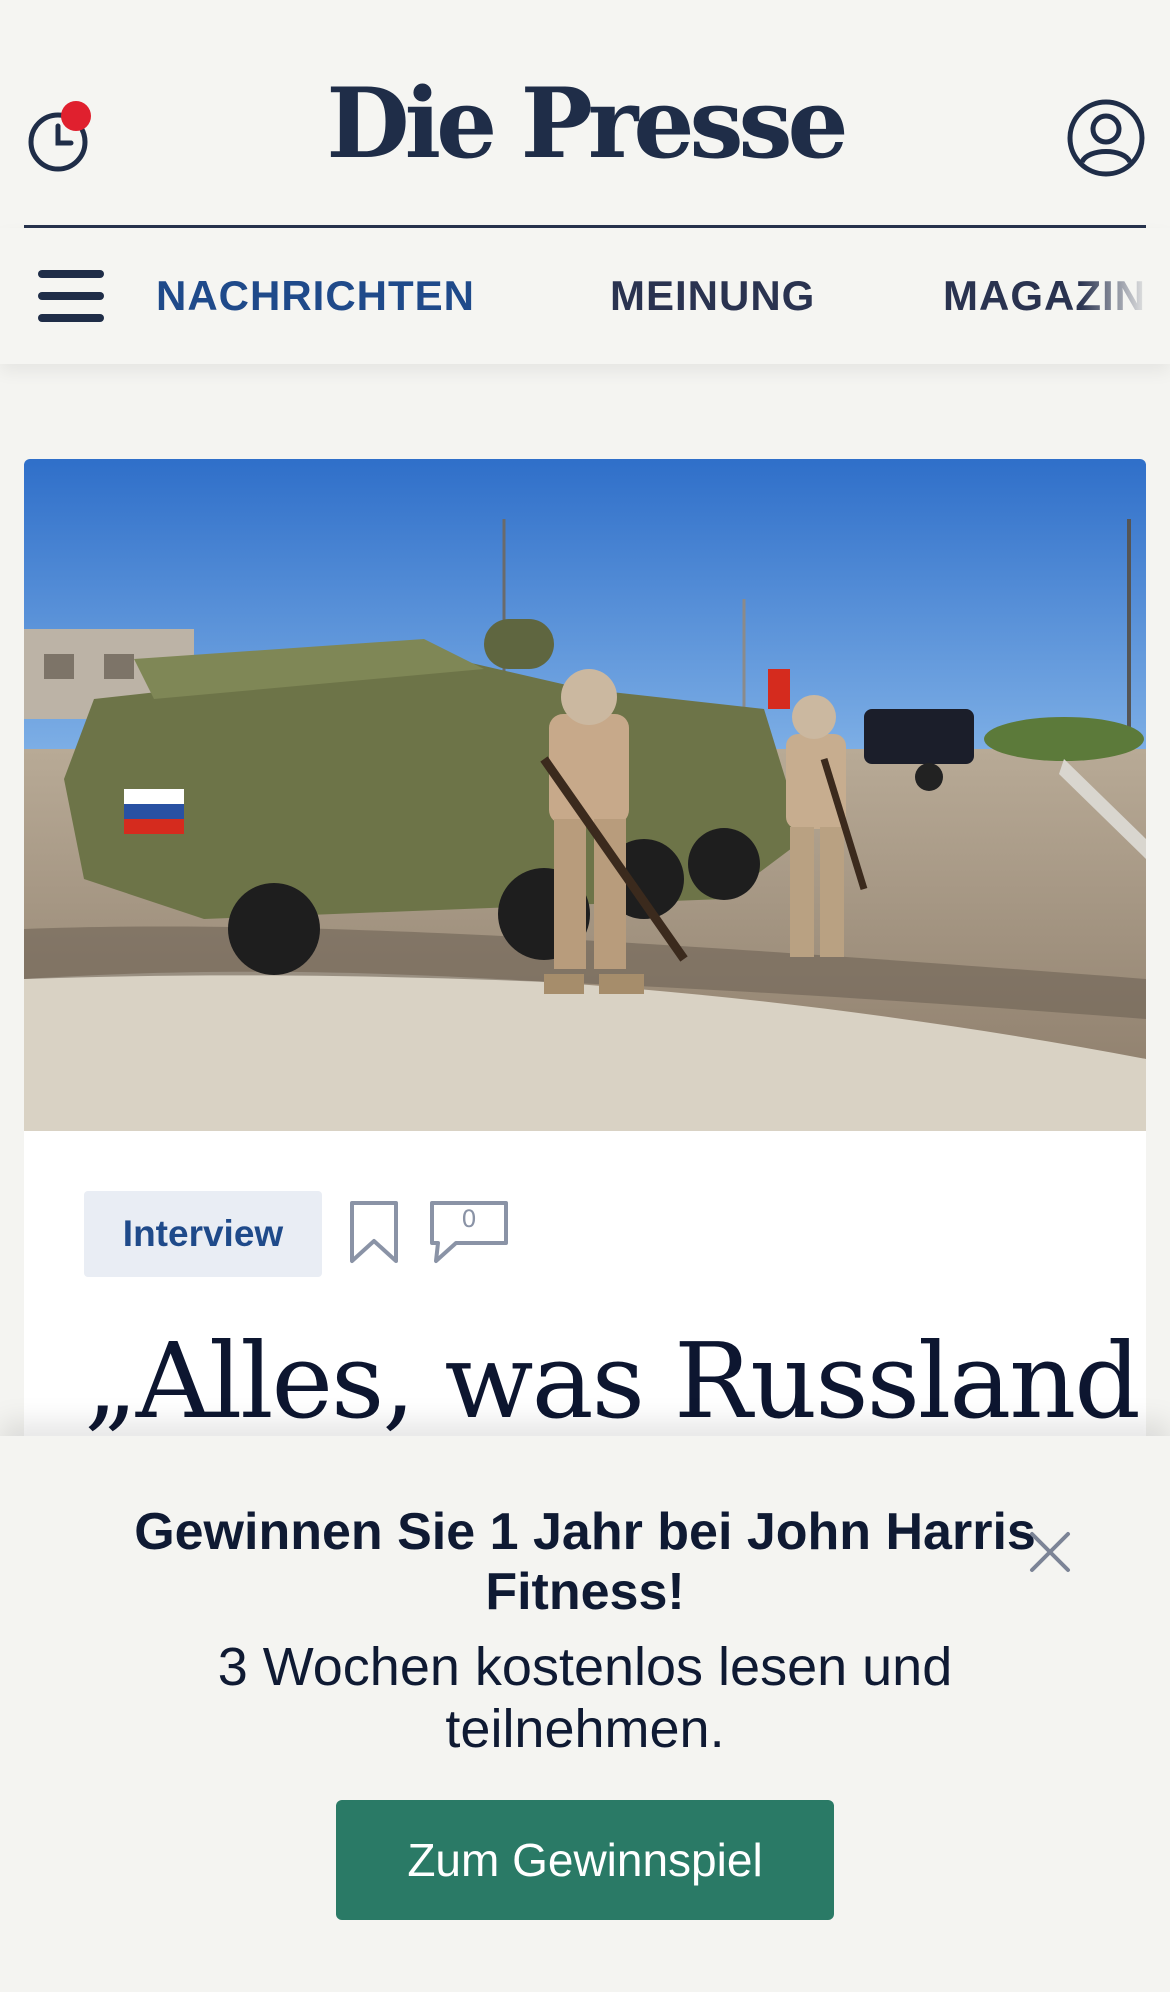  What do you see at coordinates (585, 1860) in the screenshot?
I see `promo-cta-button: Zum Gewinnspiel` at bounding box center [585, 1860].